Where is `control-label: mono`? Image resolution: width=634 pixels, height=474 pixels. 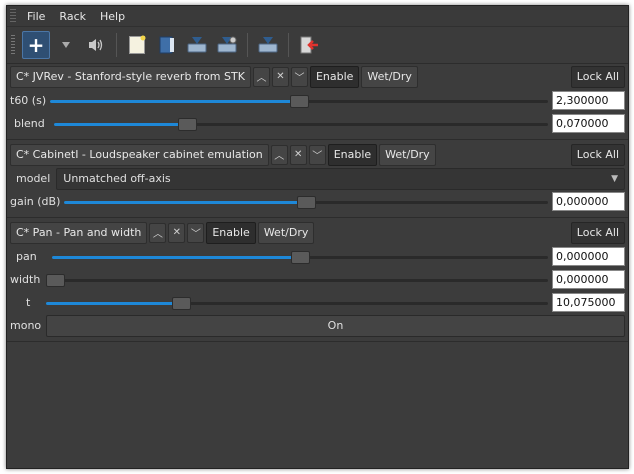 control-label: mono is located at coordinates (26, 325).